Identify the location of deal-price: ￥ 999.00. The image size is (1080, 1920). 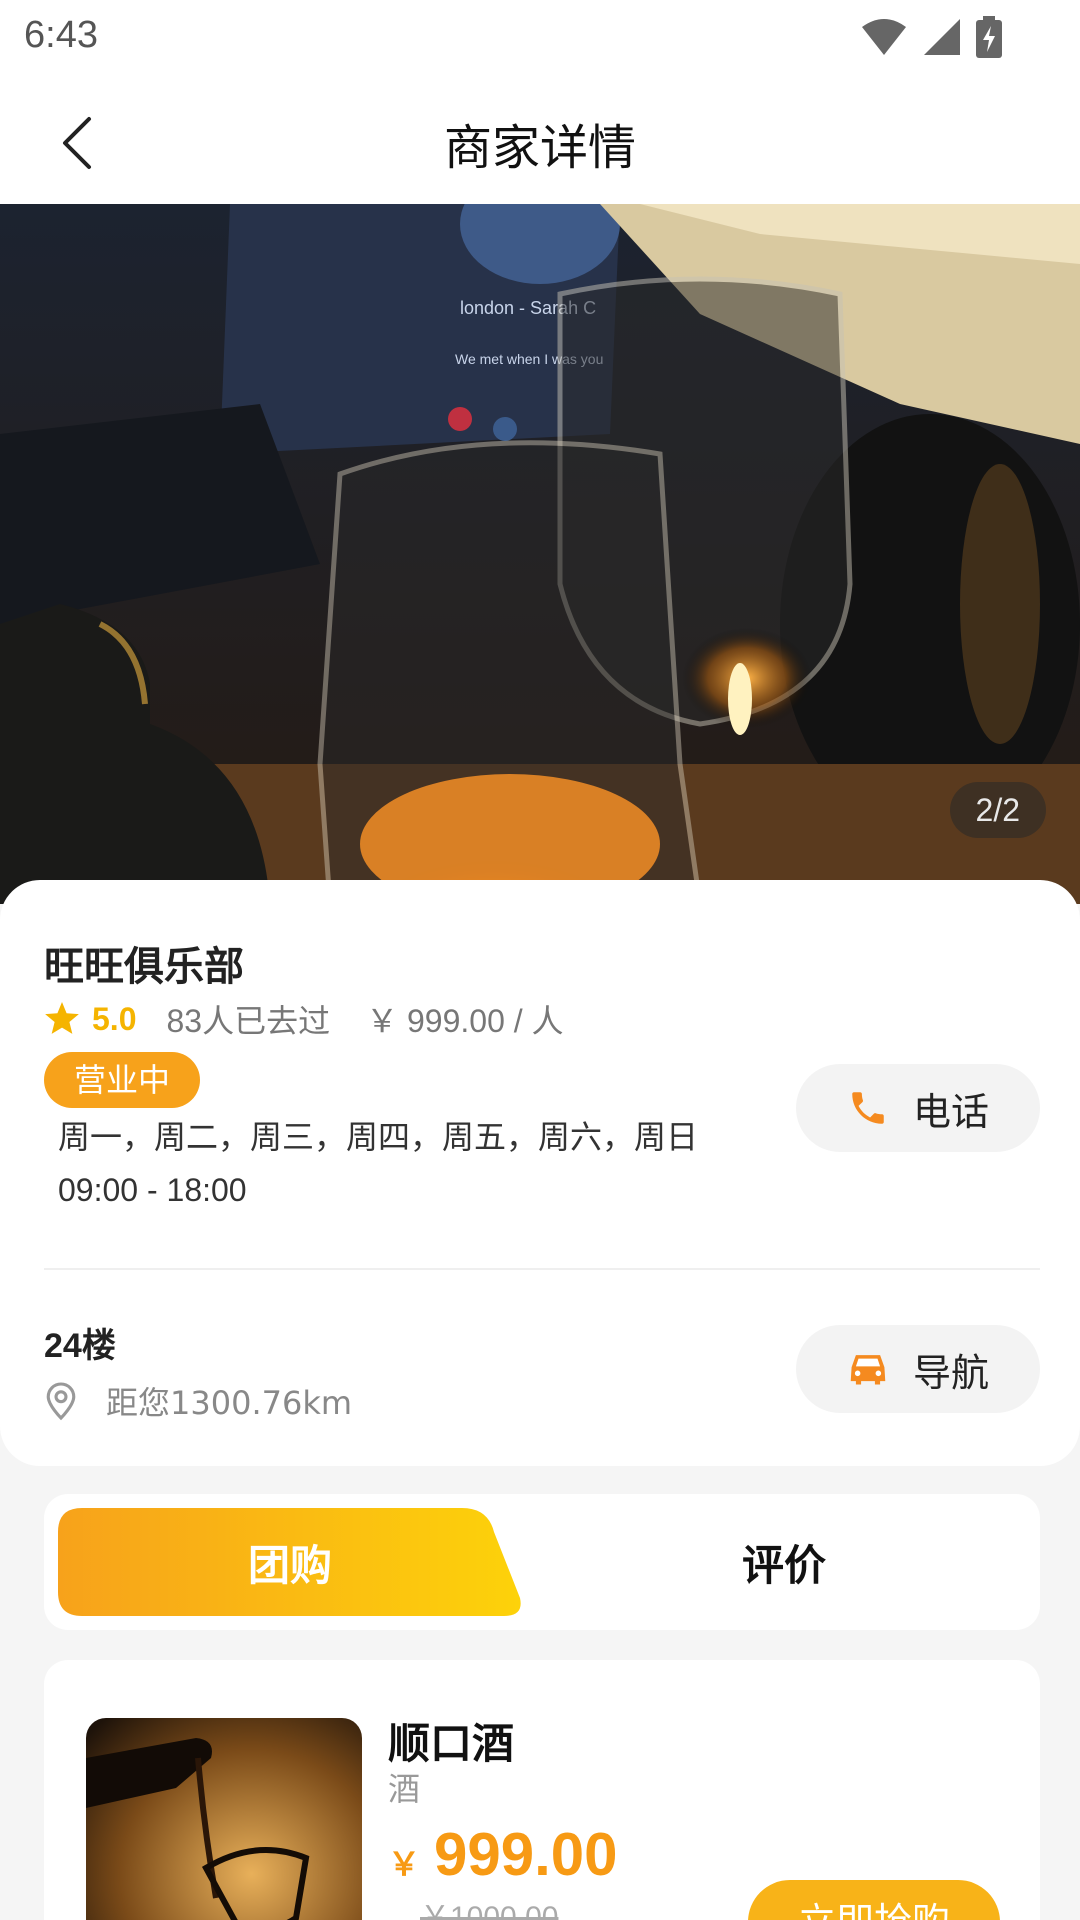
(503, 1854).